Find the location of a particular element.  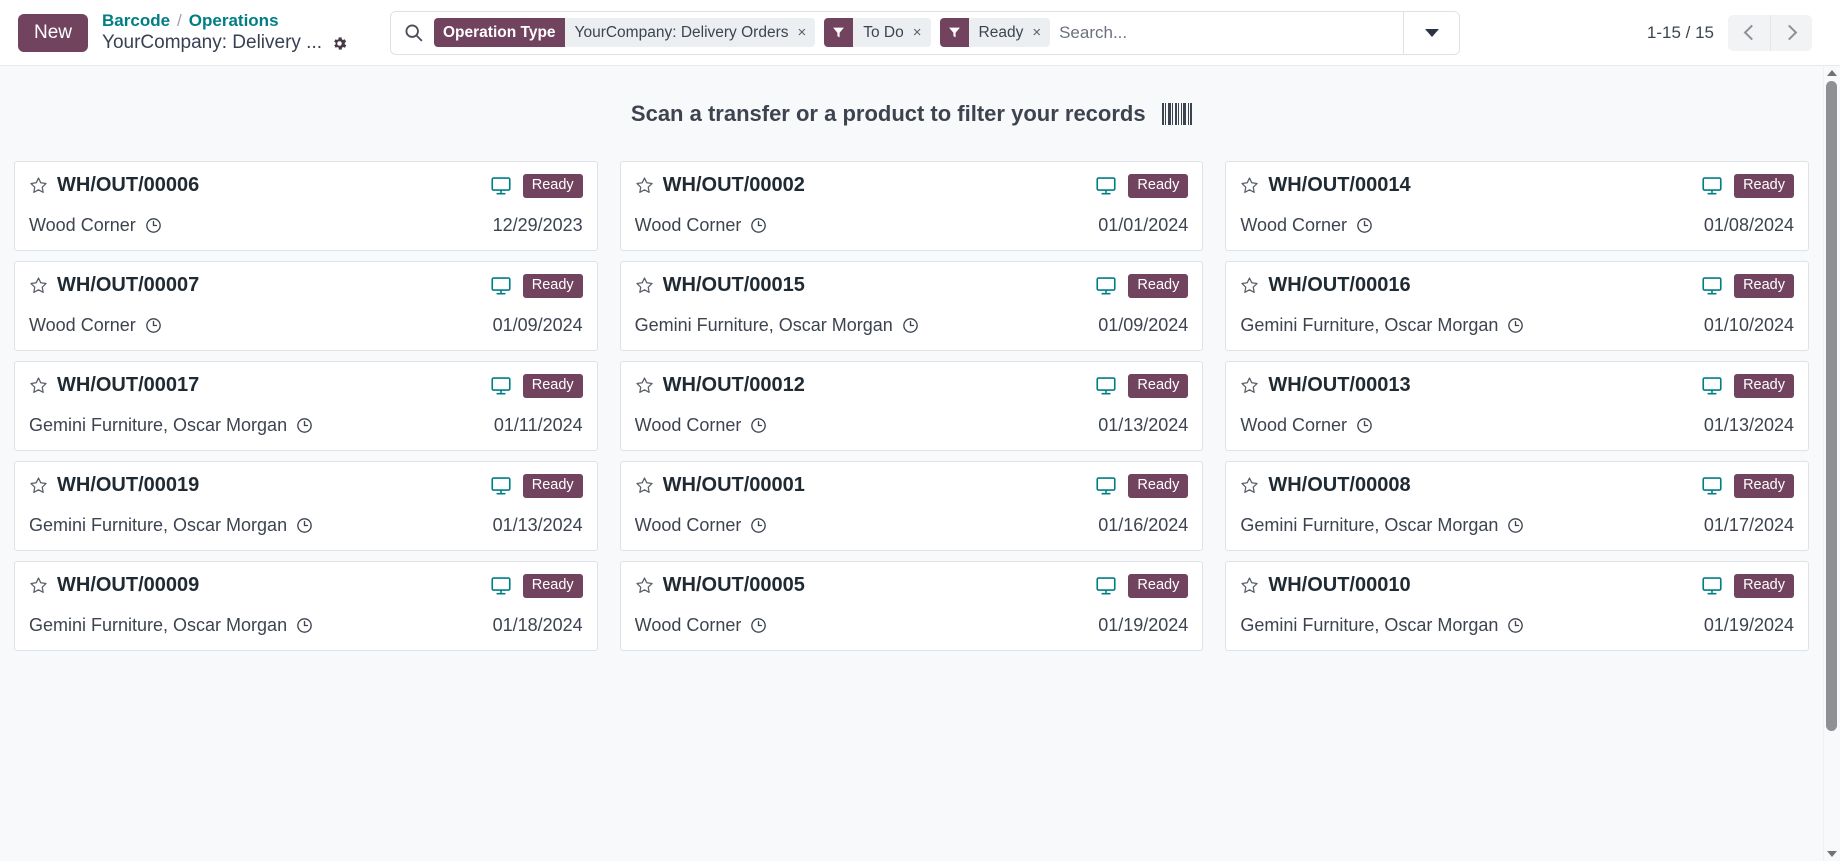

pager: 1-15 / 15 is located at coordinates (1729, 32).